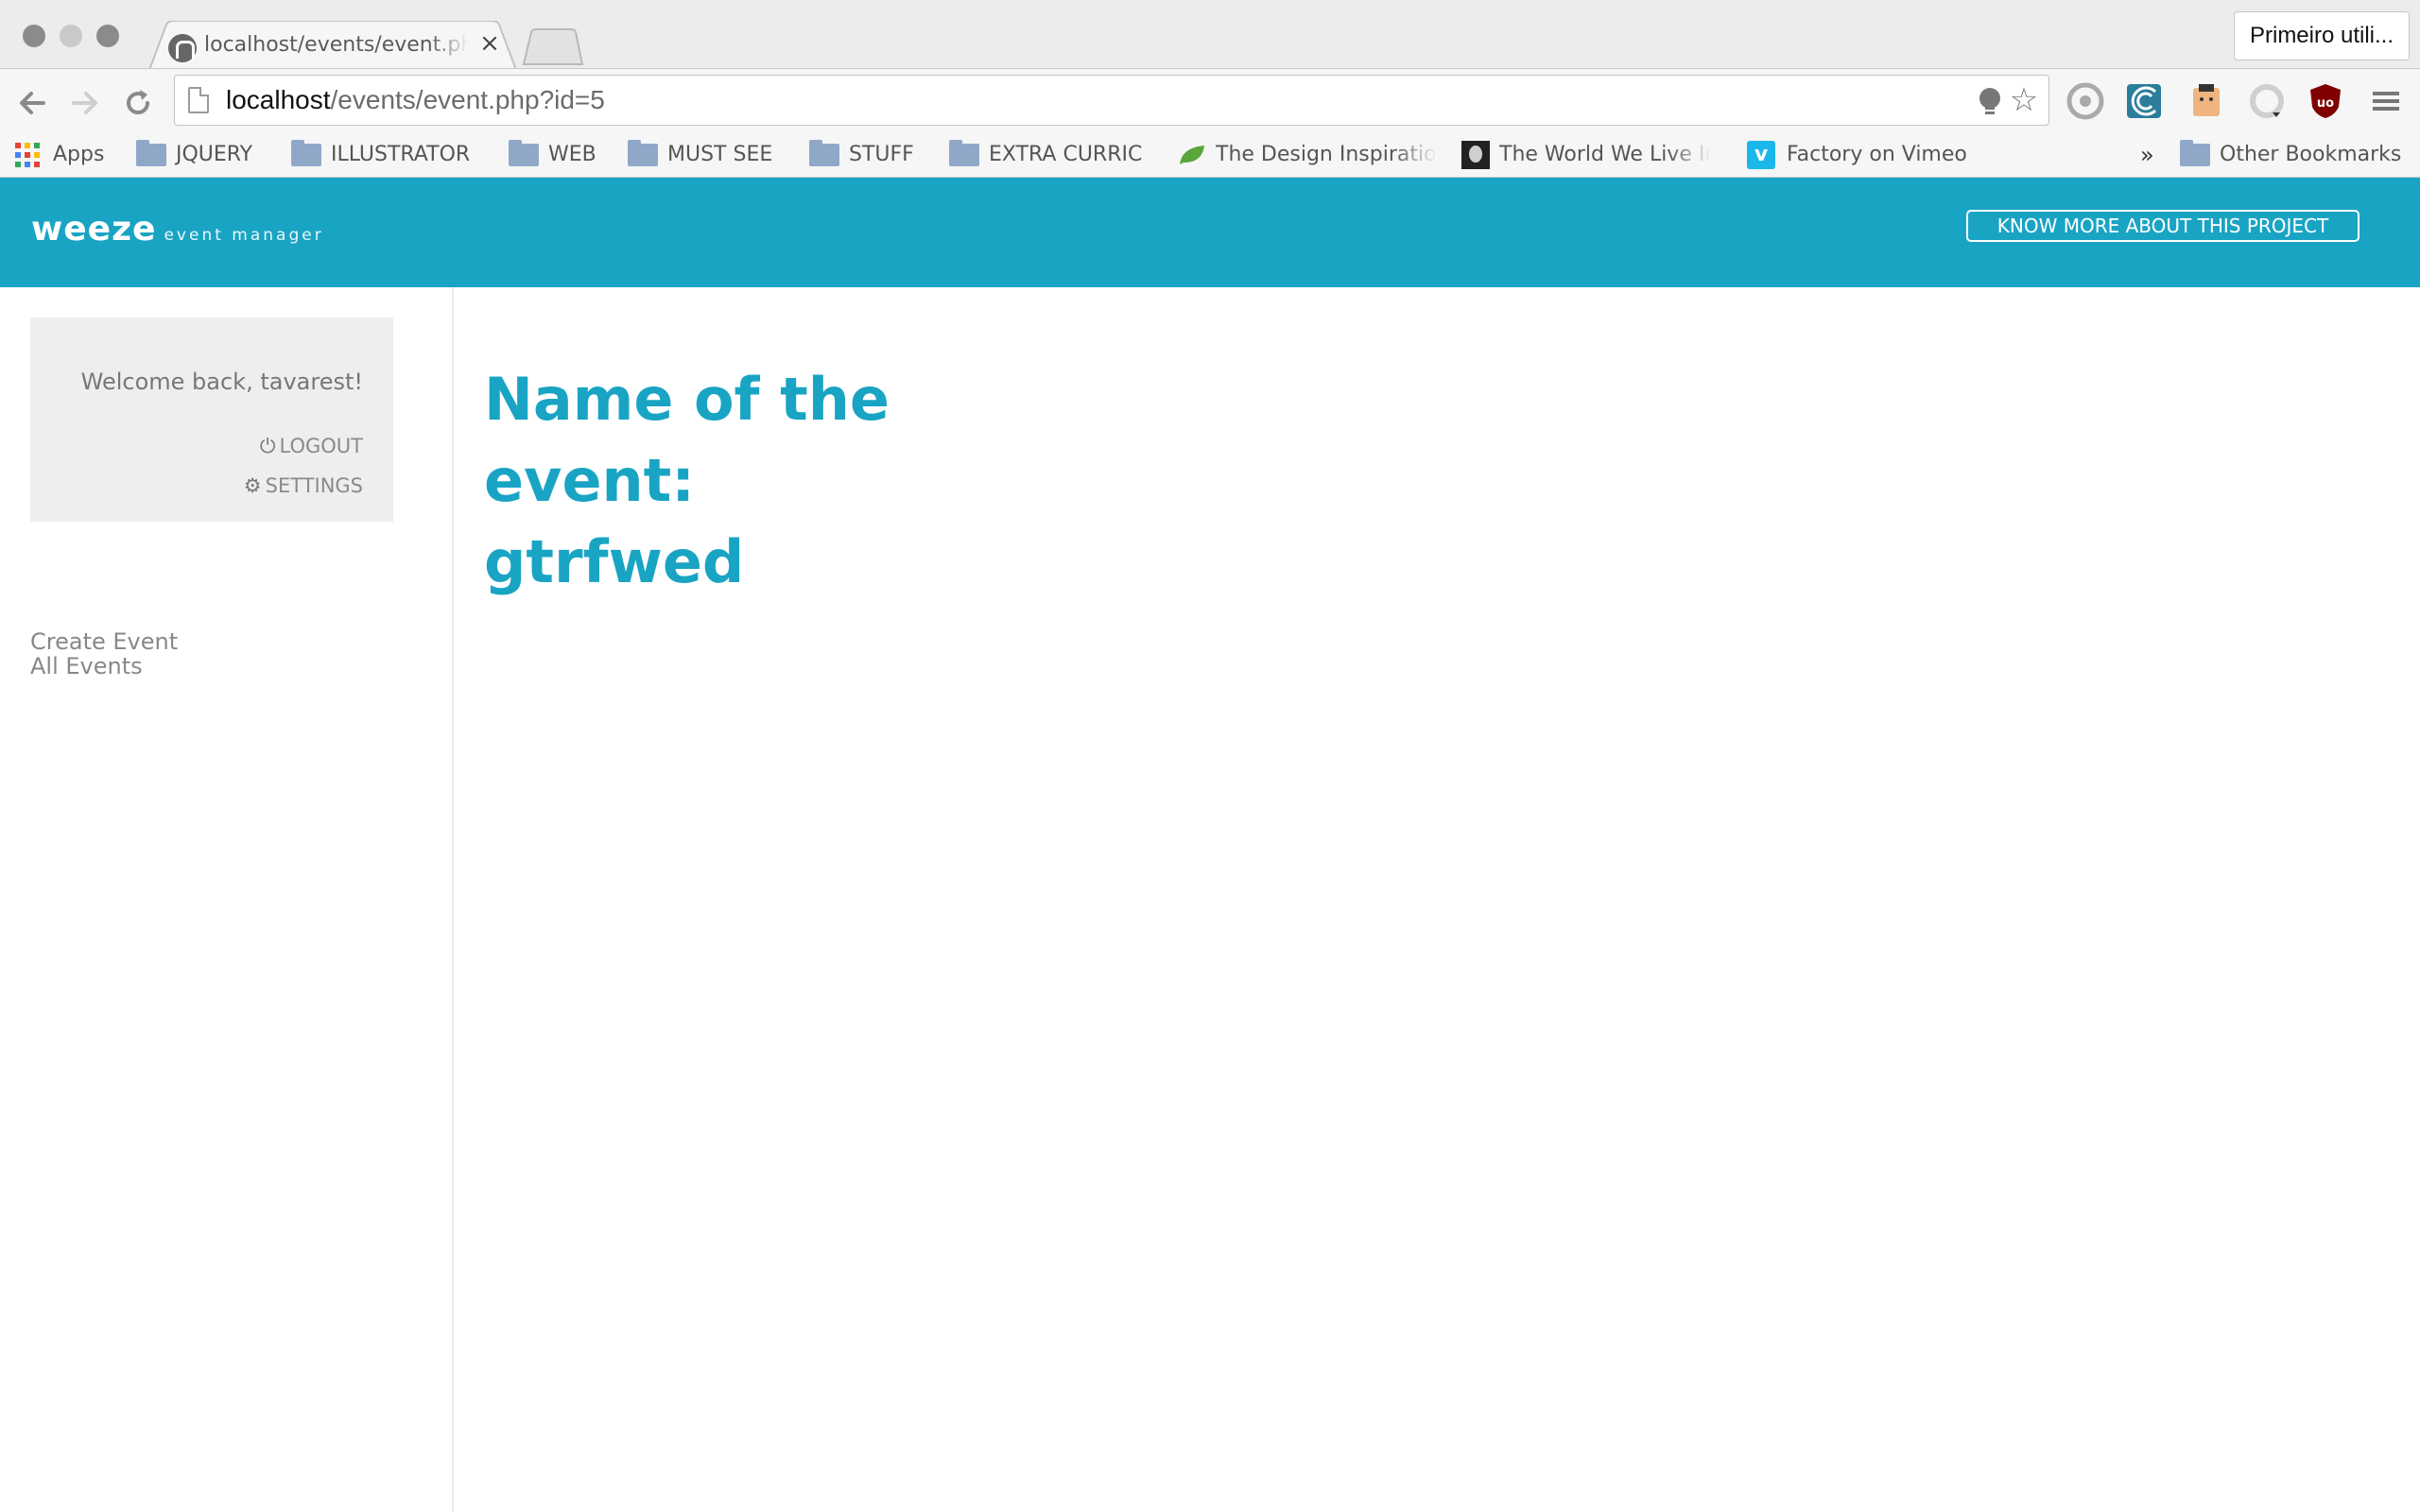 This screenshot has height=1512, width=2420. Describe the element at coordinates (71, 36) in the screenshot. I see `window-minimize-button` at that location.